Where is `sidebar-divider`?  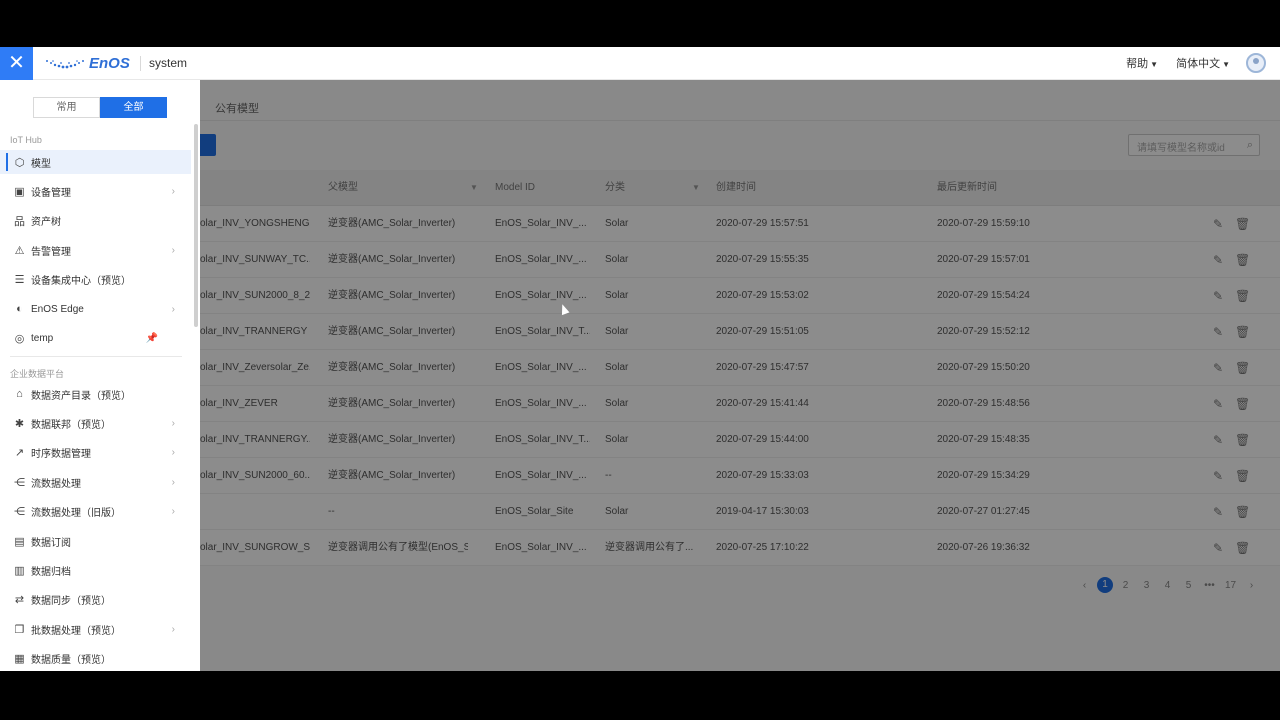 sidebar-divider is located at coordinates (96, 356).